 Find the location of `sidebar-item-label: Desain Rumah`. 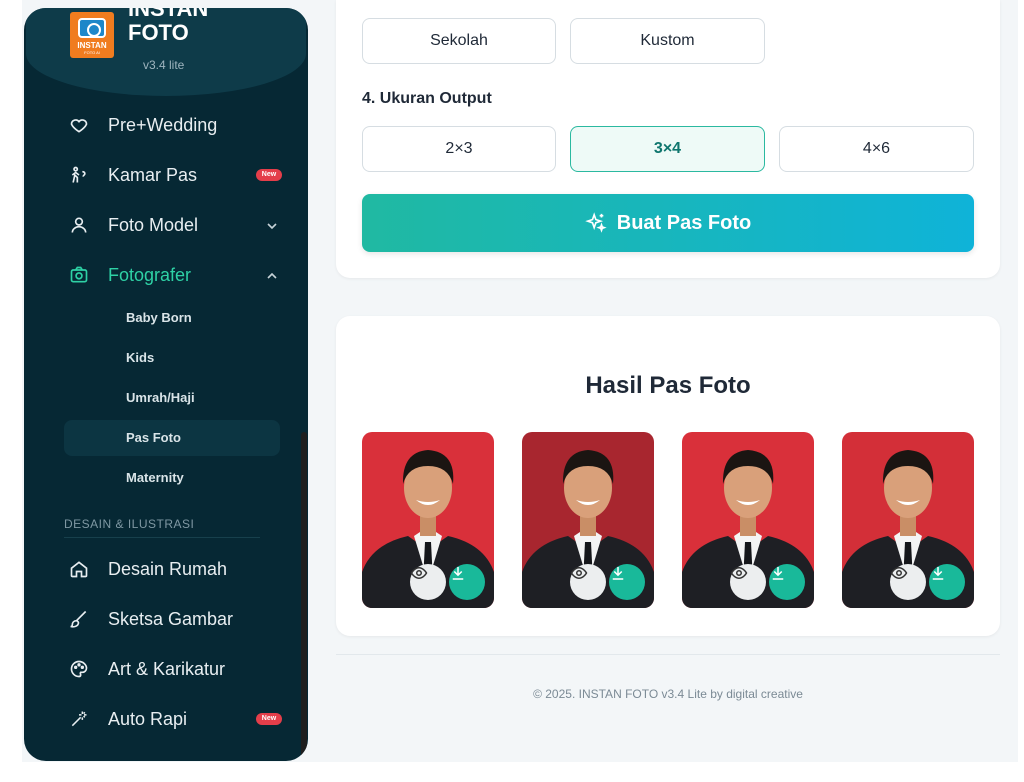

sidebar-item-label: Desain Rumah is located at coordinates (168, 568).